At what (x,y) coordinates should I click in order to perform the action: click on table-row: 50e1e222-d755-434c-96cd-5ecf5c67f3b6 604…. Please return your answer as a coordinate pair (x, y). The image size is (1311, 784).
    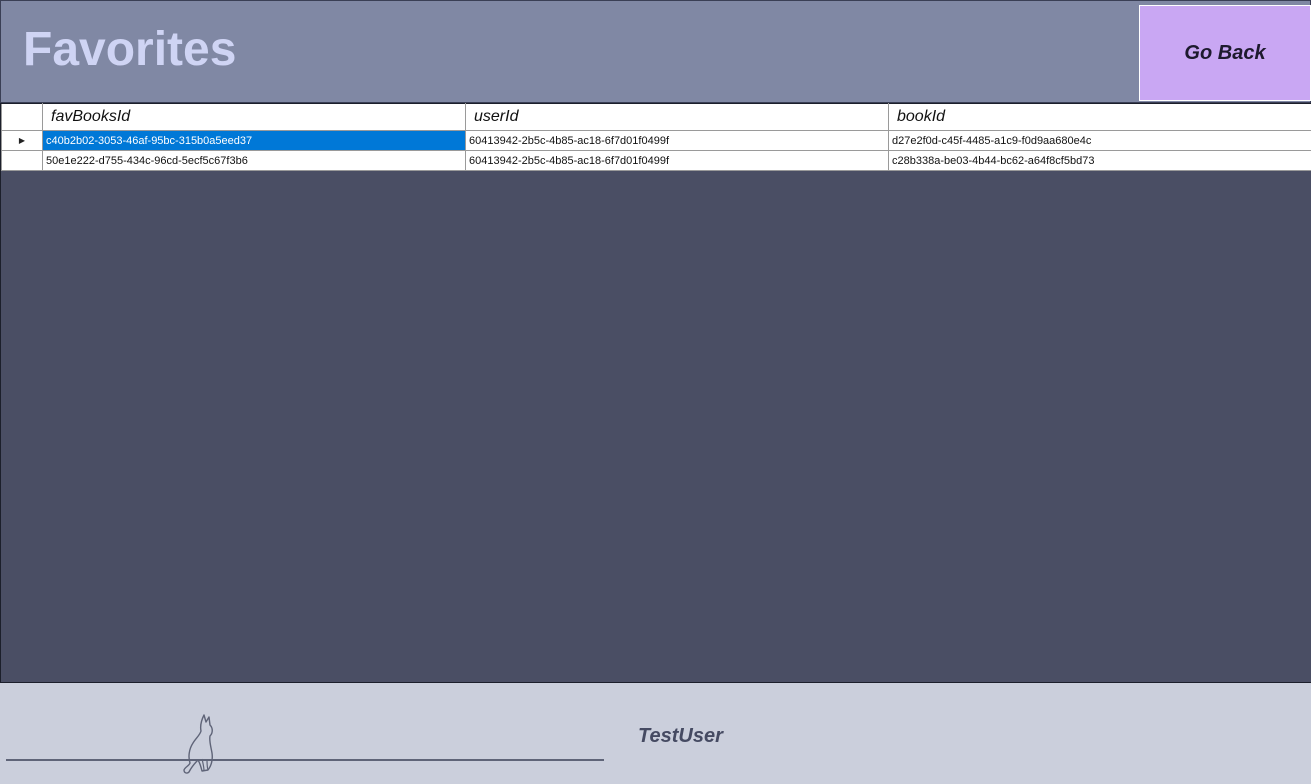
    Looking at the image, I should click on (656, 160).